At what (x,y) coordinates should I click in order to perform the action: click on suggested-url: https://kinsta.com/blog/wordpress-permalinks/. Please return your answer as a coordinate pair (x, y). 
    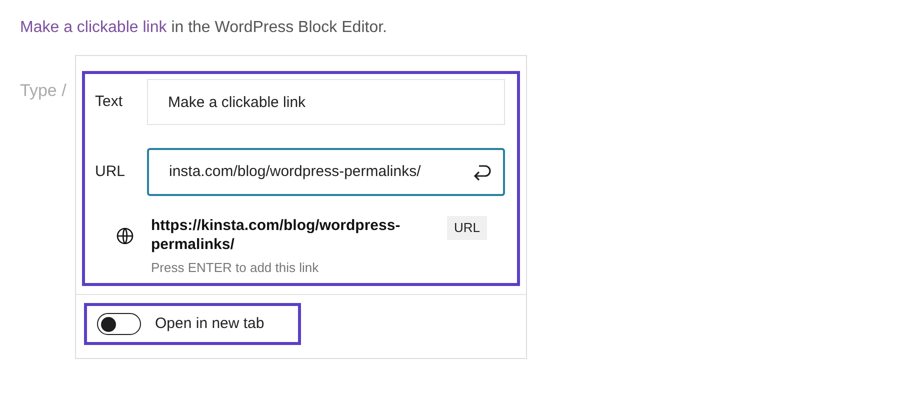
    Looking at the image, I should click on (276, 235).